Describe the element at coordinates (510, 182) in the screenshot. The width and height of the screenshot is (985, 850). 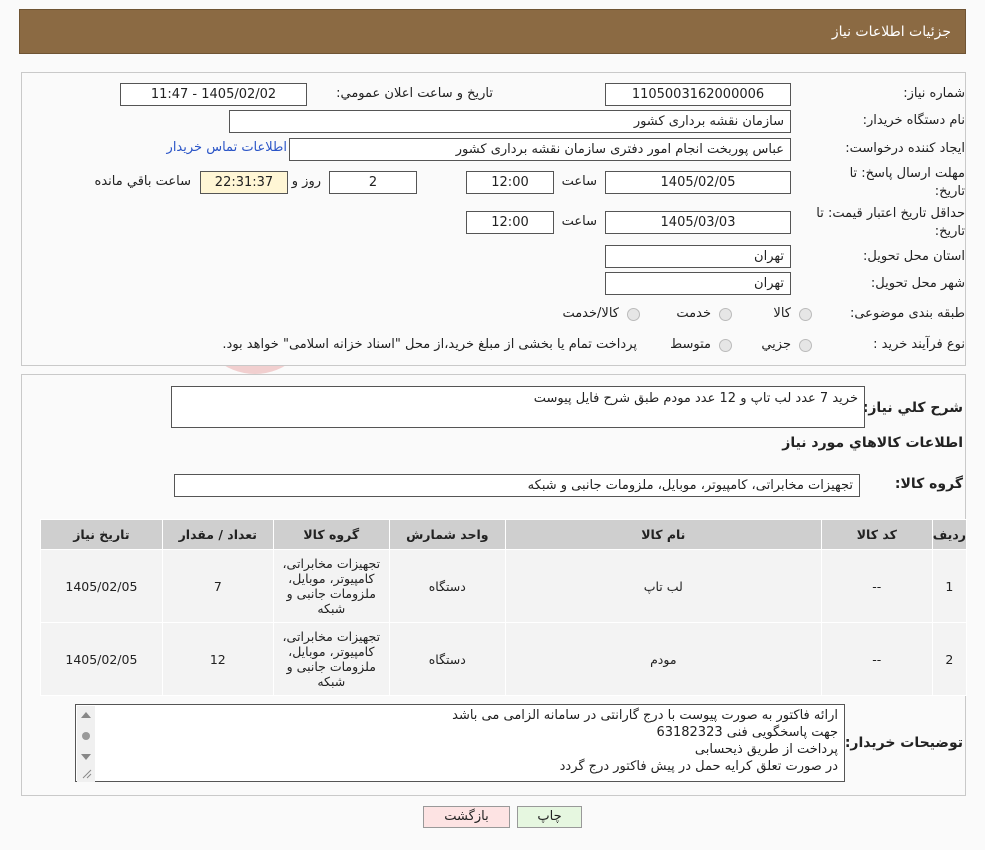
I see `deadline-time-field: 12:00` at that location.